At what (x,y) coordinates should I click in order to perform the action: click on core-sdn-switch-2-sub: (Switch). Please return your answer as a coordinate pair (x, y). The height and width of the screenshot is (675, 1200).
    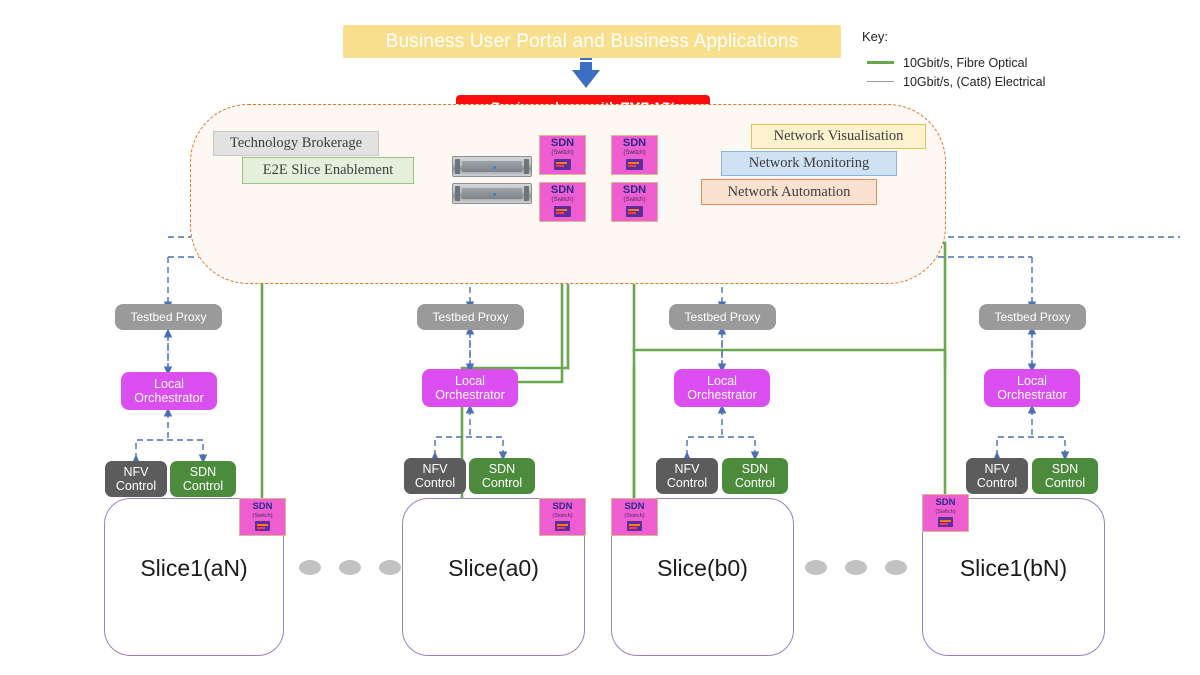
    Looking at the image, I should click on (634, 152).